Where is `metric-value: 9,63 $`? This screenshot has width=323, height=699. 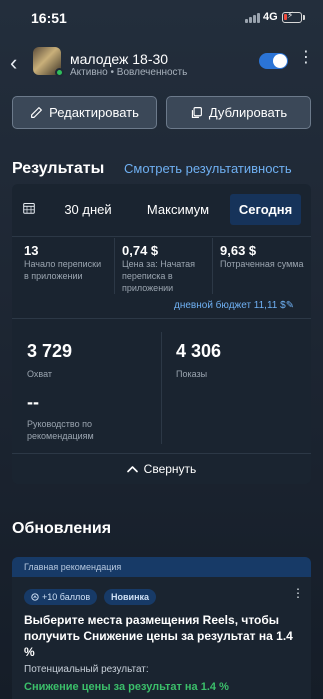 metric-value: 9,63 $ is located at coordinates (238, 250).